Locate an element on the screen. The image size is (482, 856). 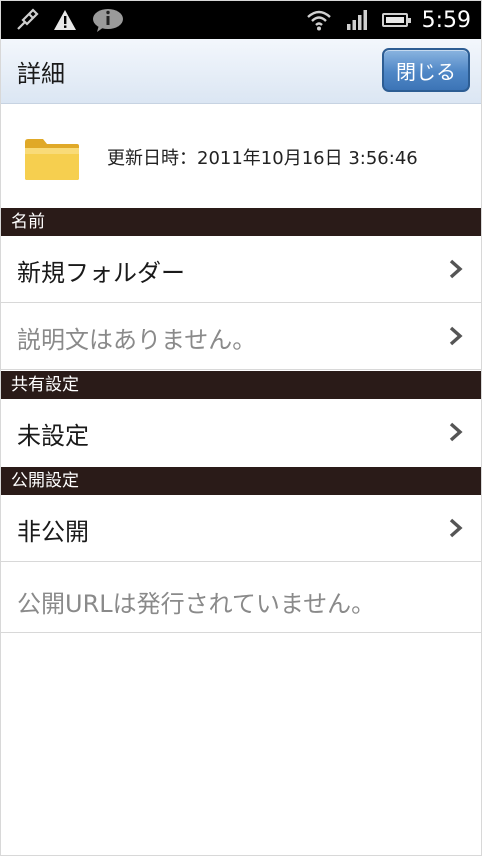
signal-icon is located at coordinates (356, 20).